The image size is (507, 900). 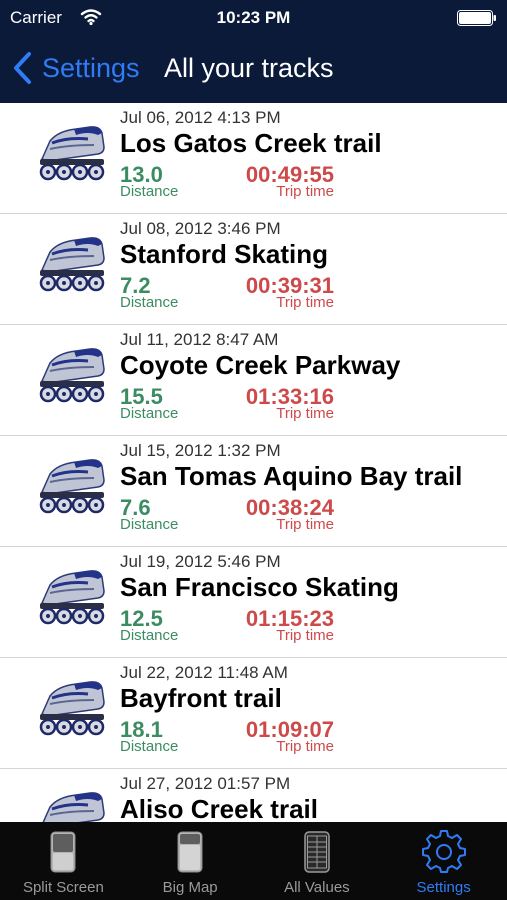 What do you see at coordinates (200, 450) in the screenshot?
I see `track-date: Jul 15, 2012 1:32 PM` at bounding box center [200, 450].